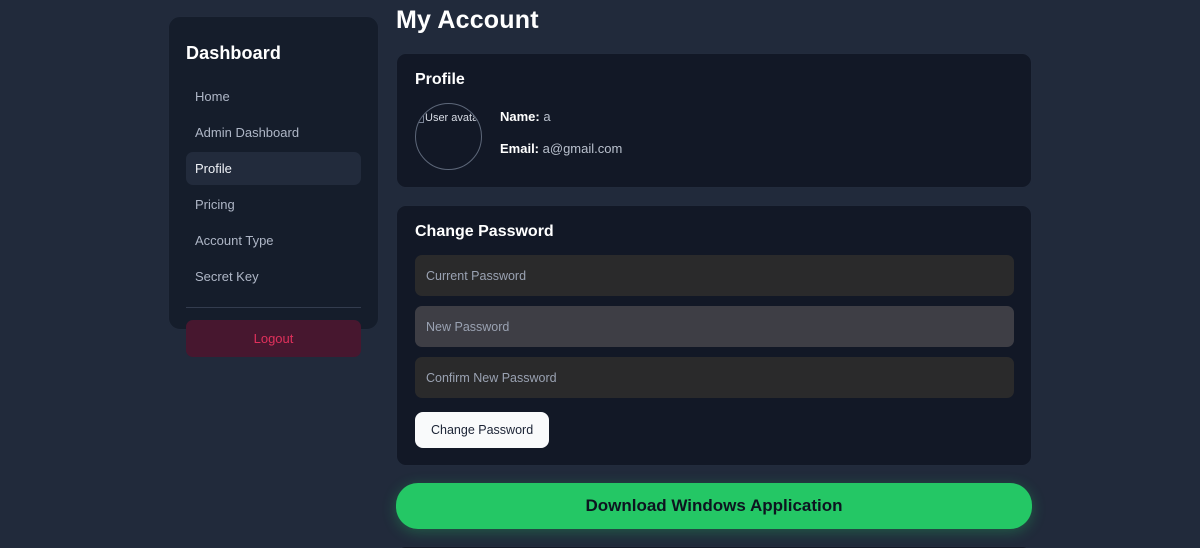  Describe the element at coordinates (482, 430) in the screenshot. I see `change-password-submit-button: Change Password` at that location.